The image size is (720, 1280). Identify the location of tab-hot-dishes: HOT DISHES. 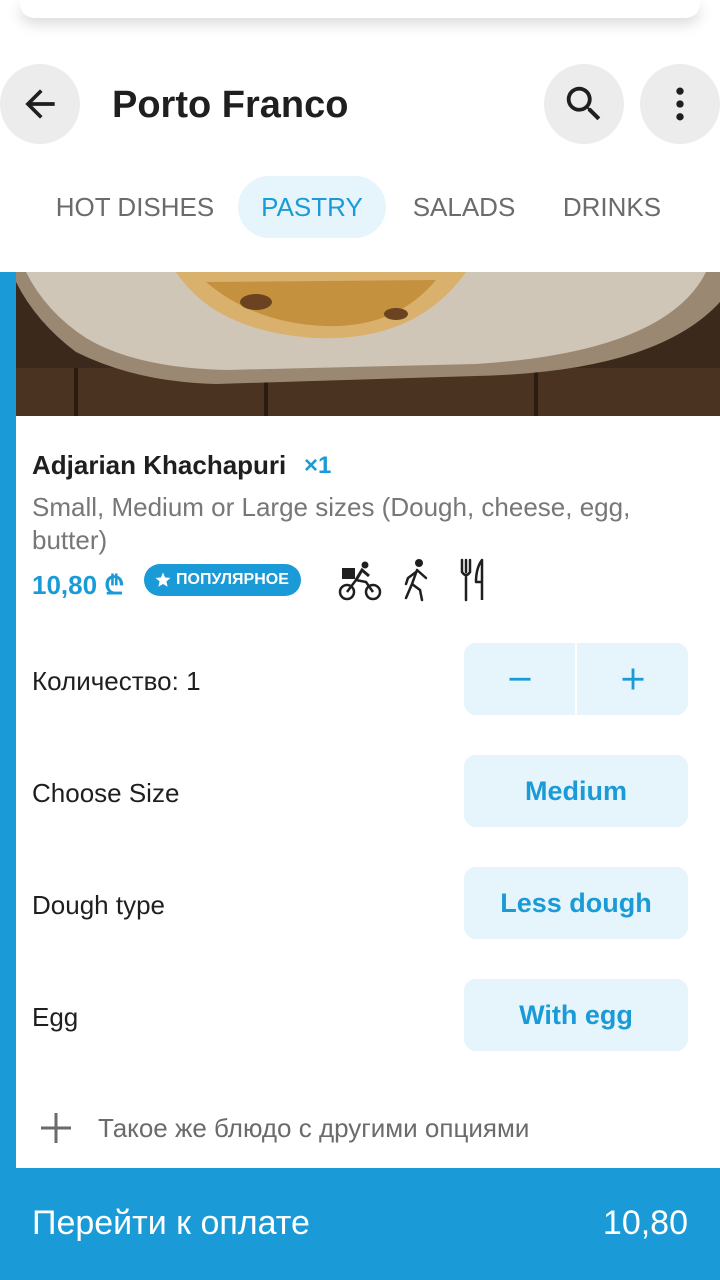
(135, 207).